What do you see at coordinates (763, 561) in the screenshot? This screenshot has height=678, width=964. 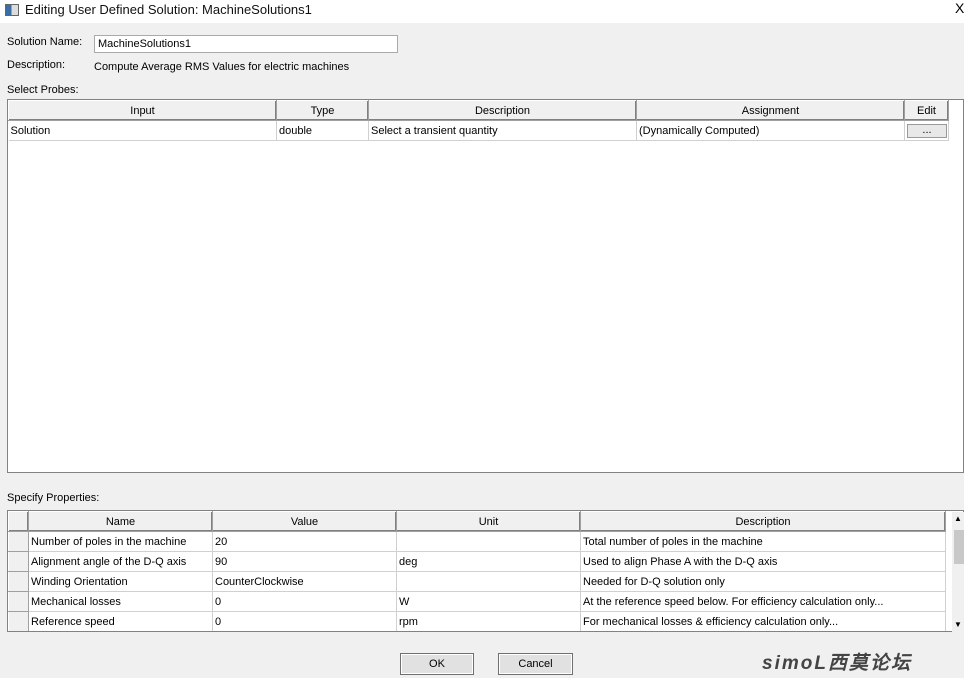 I see `property-description: Used to align Phase A with the D-Q axis` at bounding box center [763, 561].